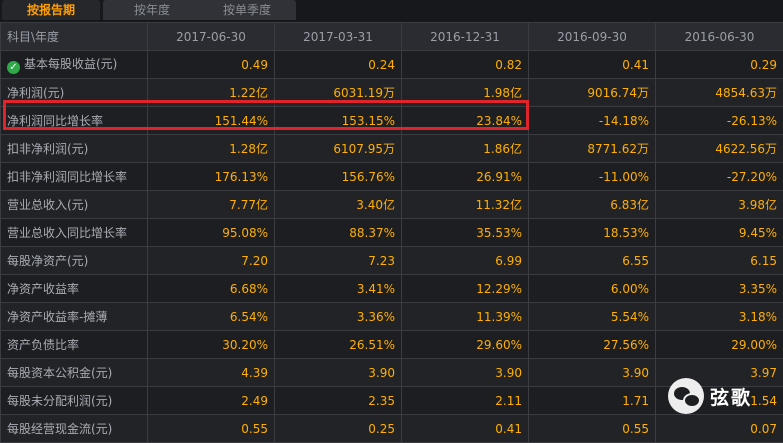  I want to click on table-row: 每股资本公积金(元)4.393.903.903.903.97, so click(392, 373).